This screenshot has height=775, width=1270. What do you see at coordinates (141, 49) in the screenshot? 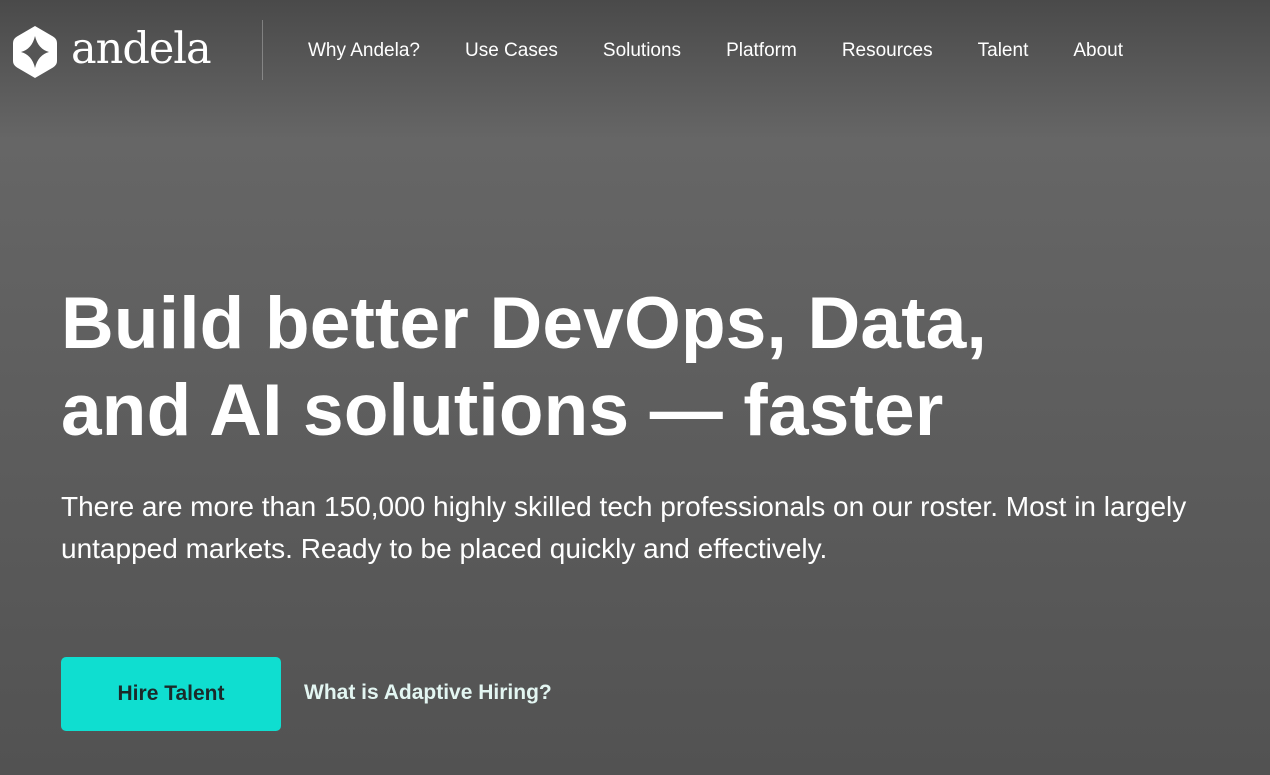
I see `brand-name: andela` at bounding box center [141, 49].